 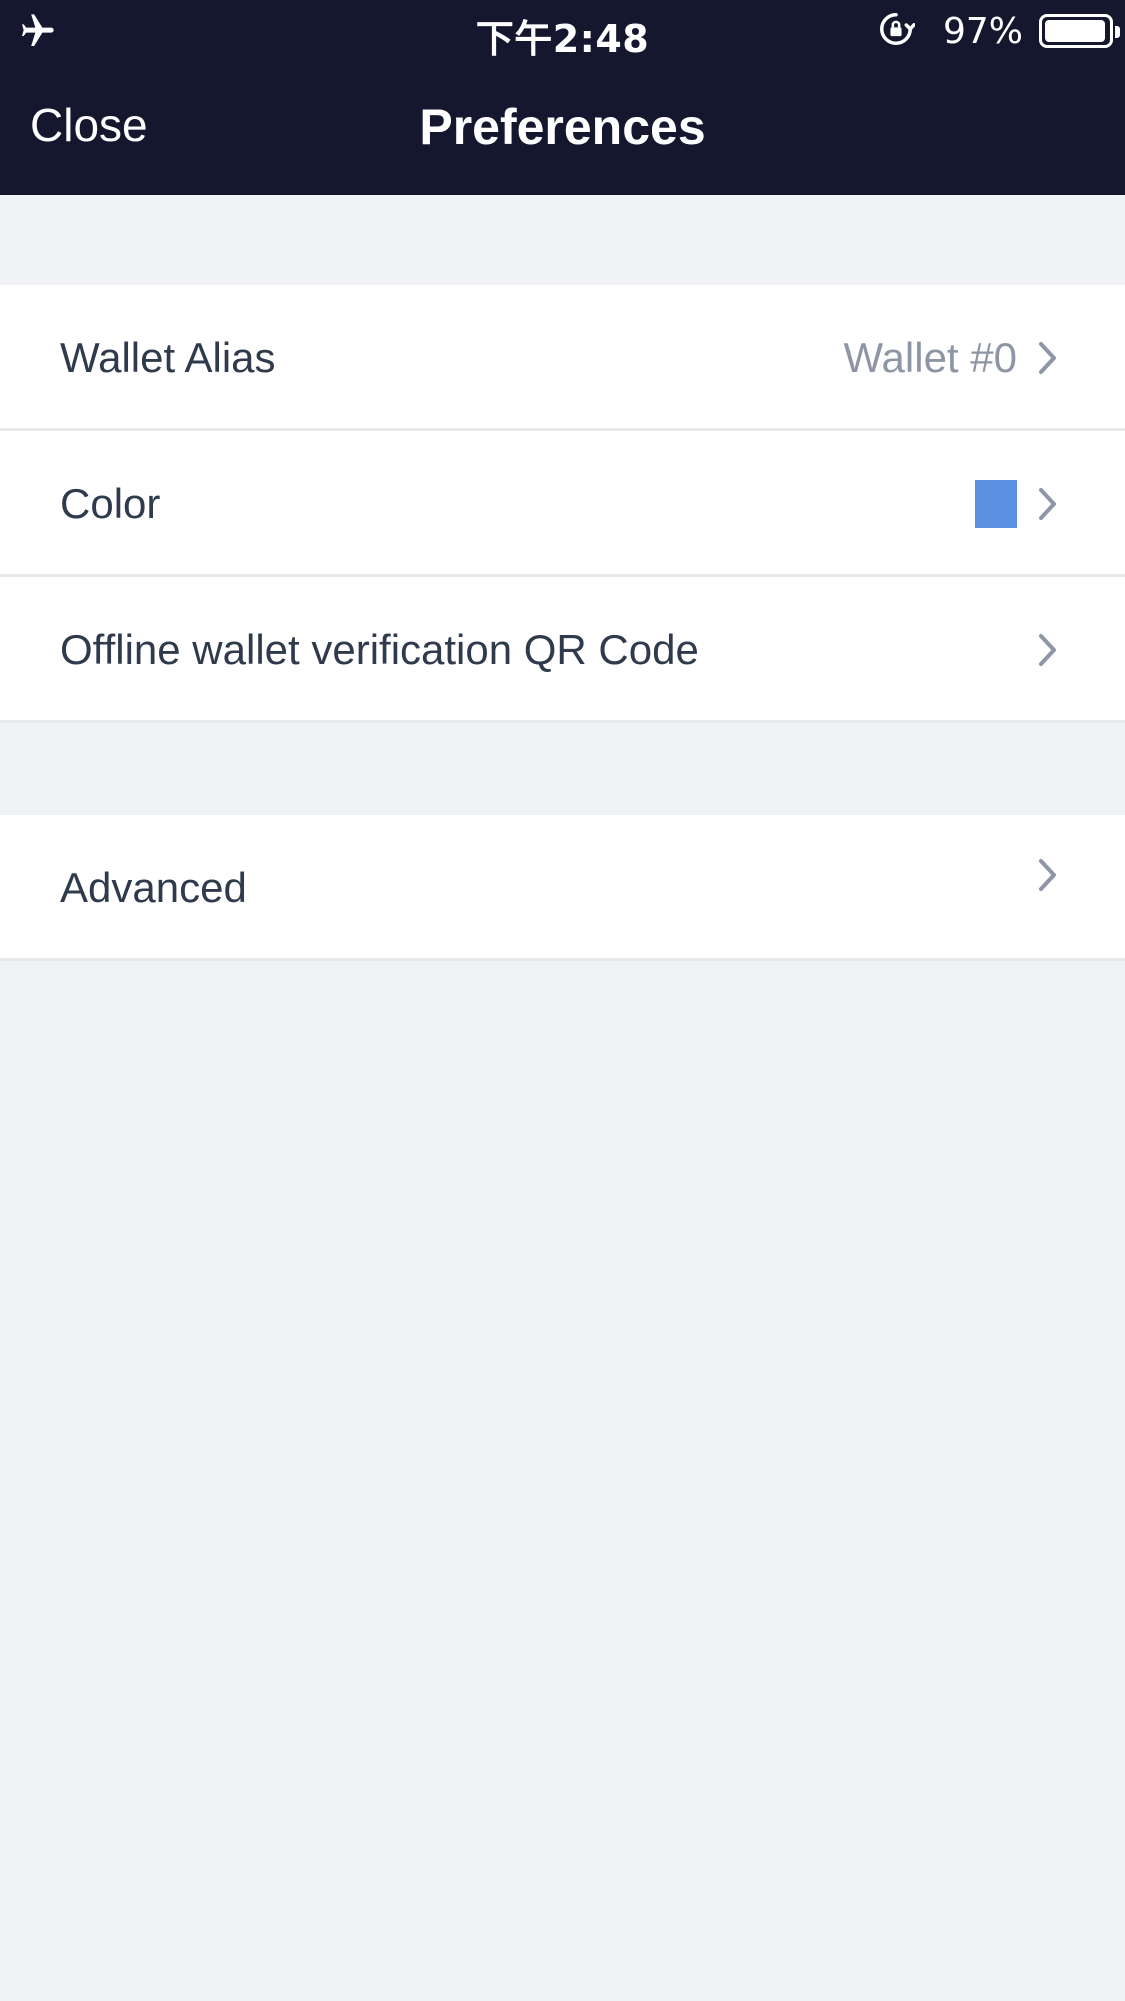 I want to click on header: 下午2:48 97% Close Preferences, so click(x=562, y=97).